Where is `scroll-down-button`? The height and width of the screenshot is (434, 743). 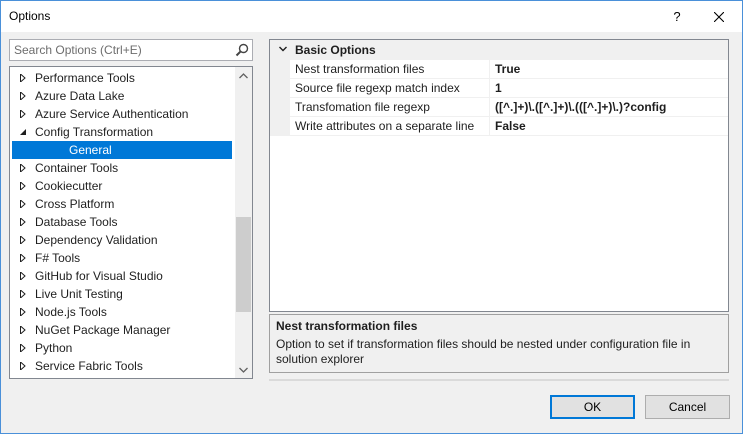
scroll-down-button is located at coordinates (243, 369).